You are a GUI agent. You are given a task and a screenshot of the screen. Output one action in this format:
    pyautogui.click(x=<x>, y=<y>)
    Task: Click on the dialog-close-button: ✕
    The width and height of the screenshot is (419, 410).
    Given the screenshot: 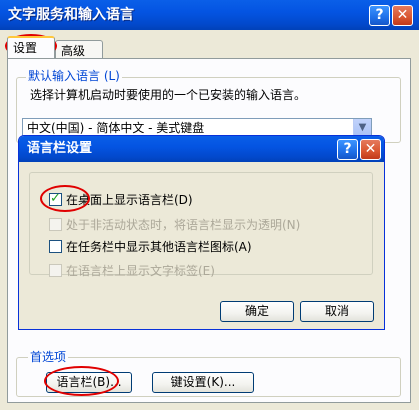 What is the action you would take?
    pyautogui.click(x=370, y=149)
    